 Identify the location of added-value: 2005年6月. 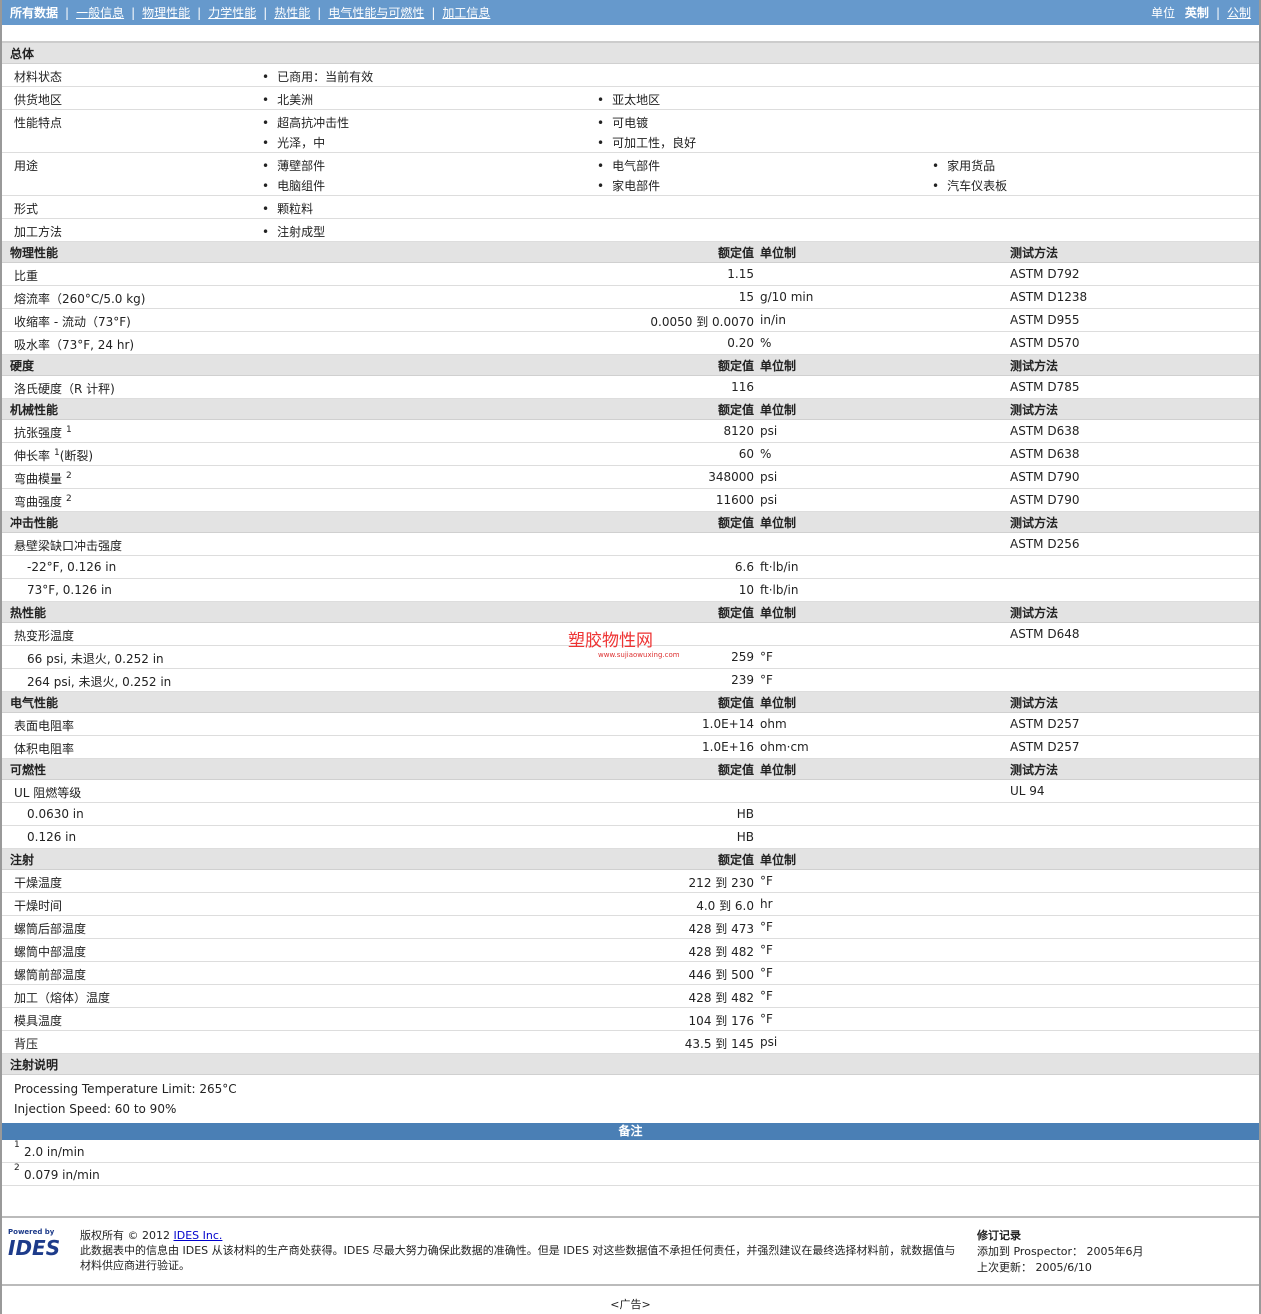
(1115, 1251).